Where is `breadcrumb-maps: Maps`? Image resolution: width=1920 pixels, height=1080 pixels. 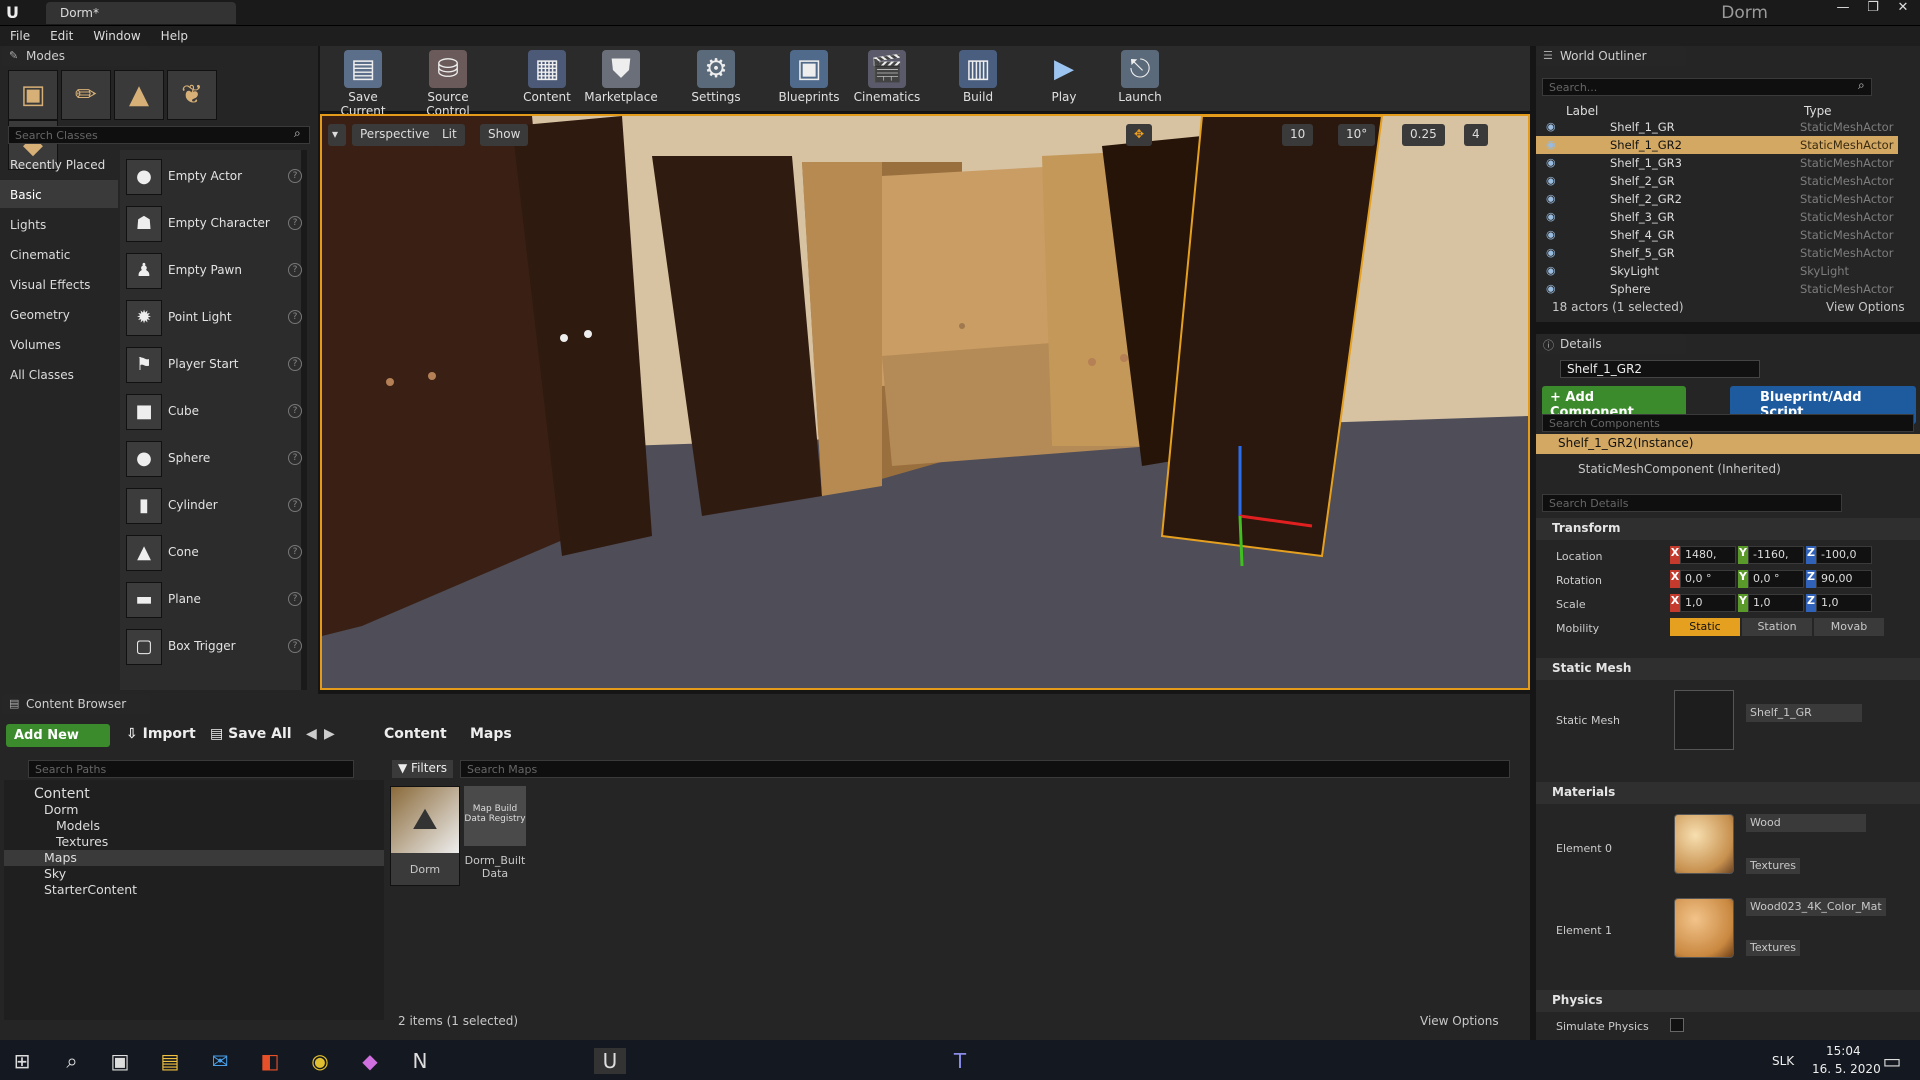 breadcrumb-maps: Maps is located at coordinates (491, 734).